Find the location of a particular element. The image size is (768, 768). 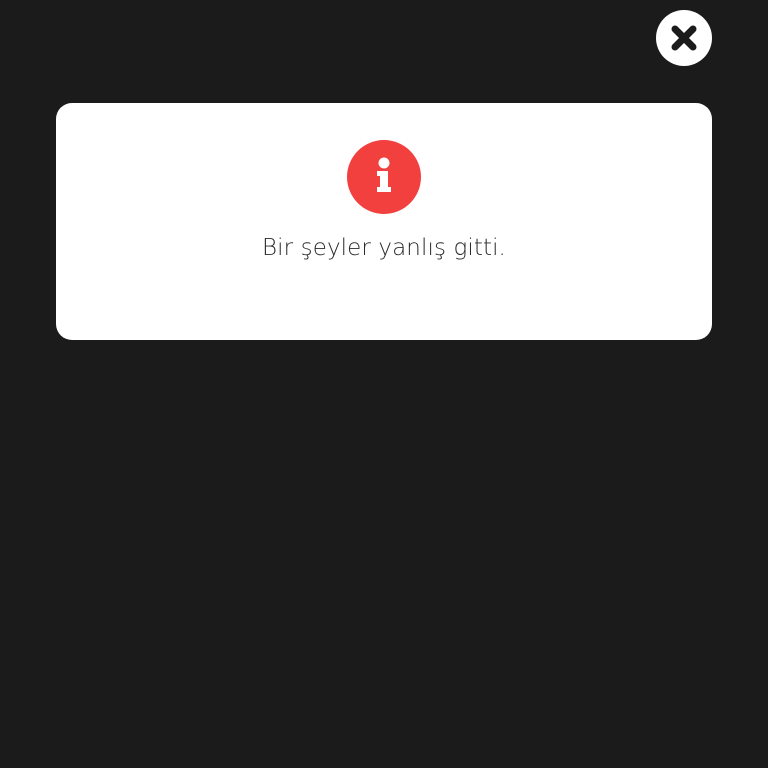

error-message: Bir şeyler yanlış gitti. is located at coordinates (384, 248).